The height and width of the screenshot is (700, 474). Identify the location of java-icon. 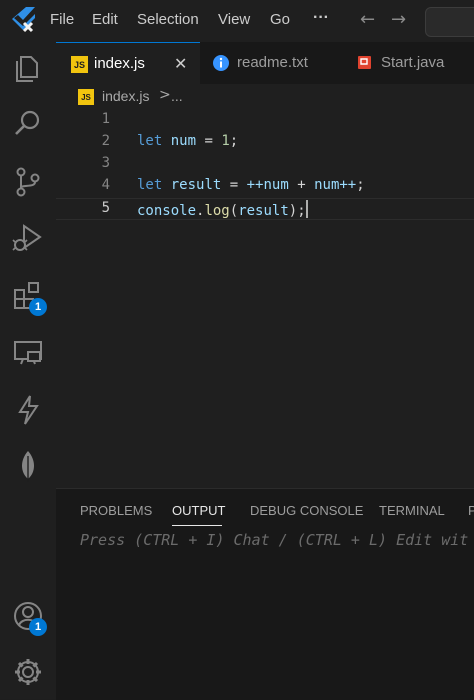
(364, 62).